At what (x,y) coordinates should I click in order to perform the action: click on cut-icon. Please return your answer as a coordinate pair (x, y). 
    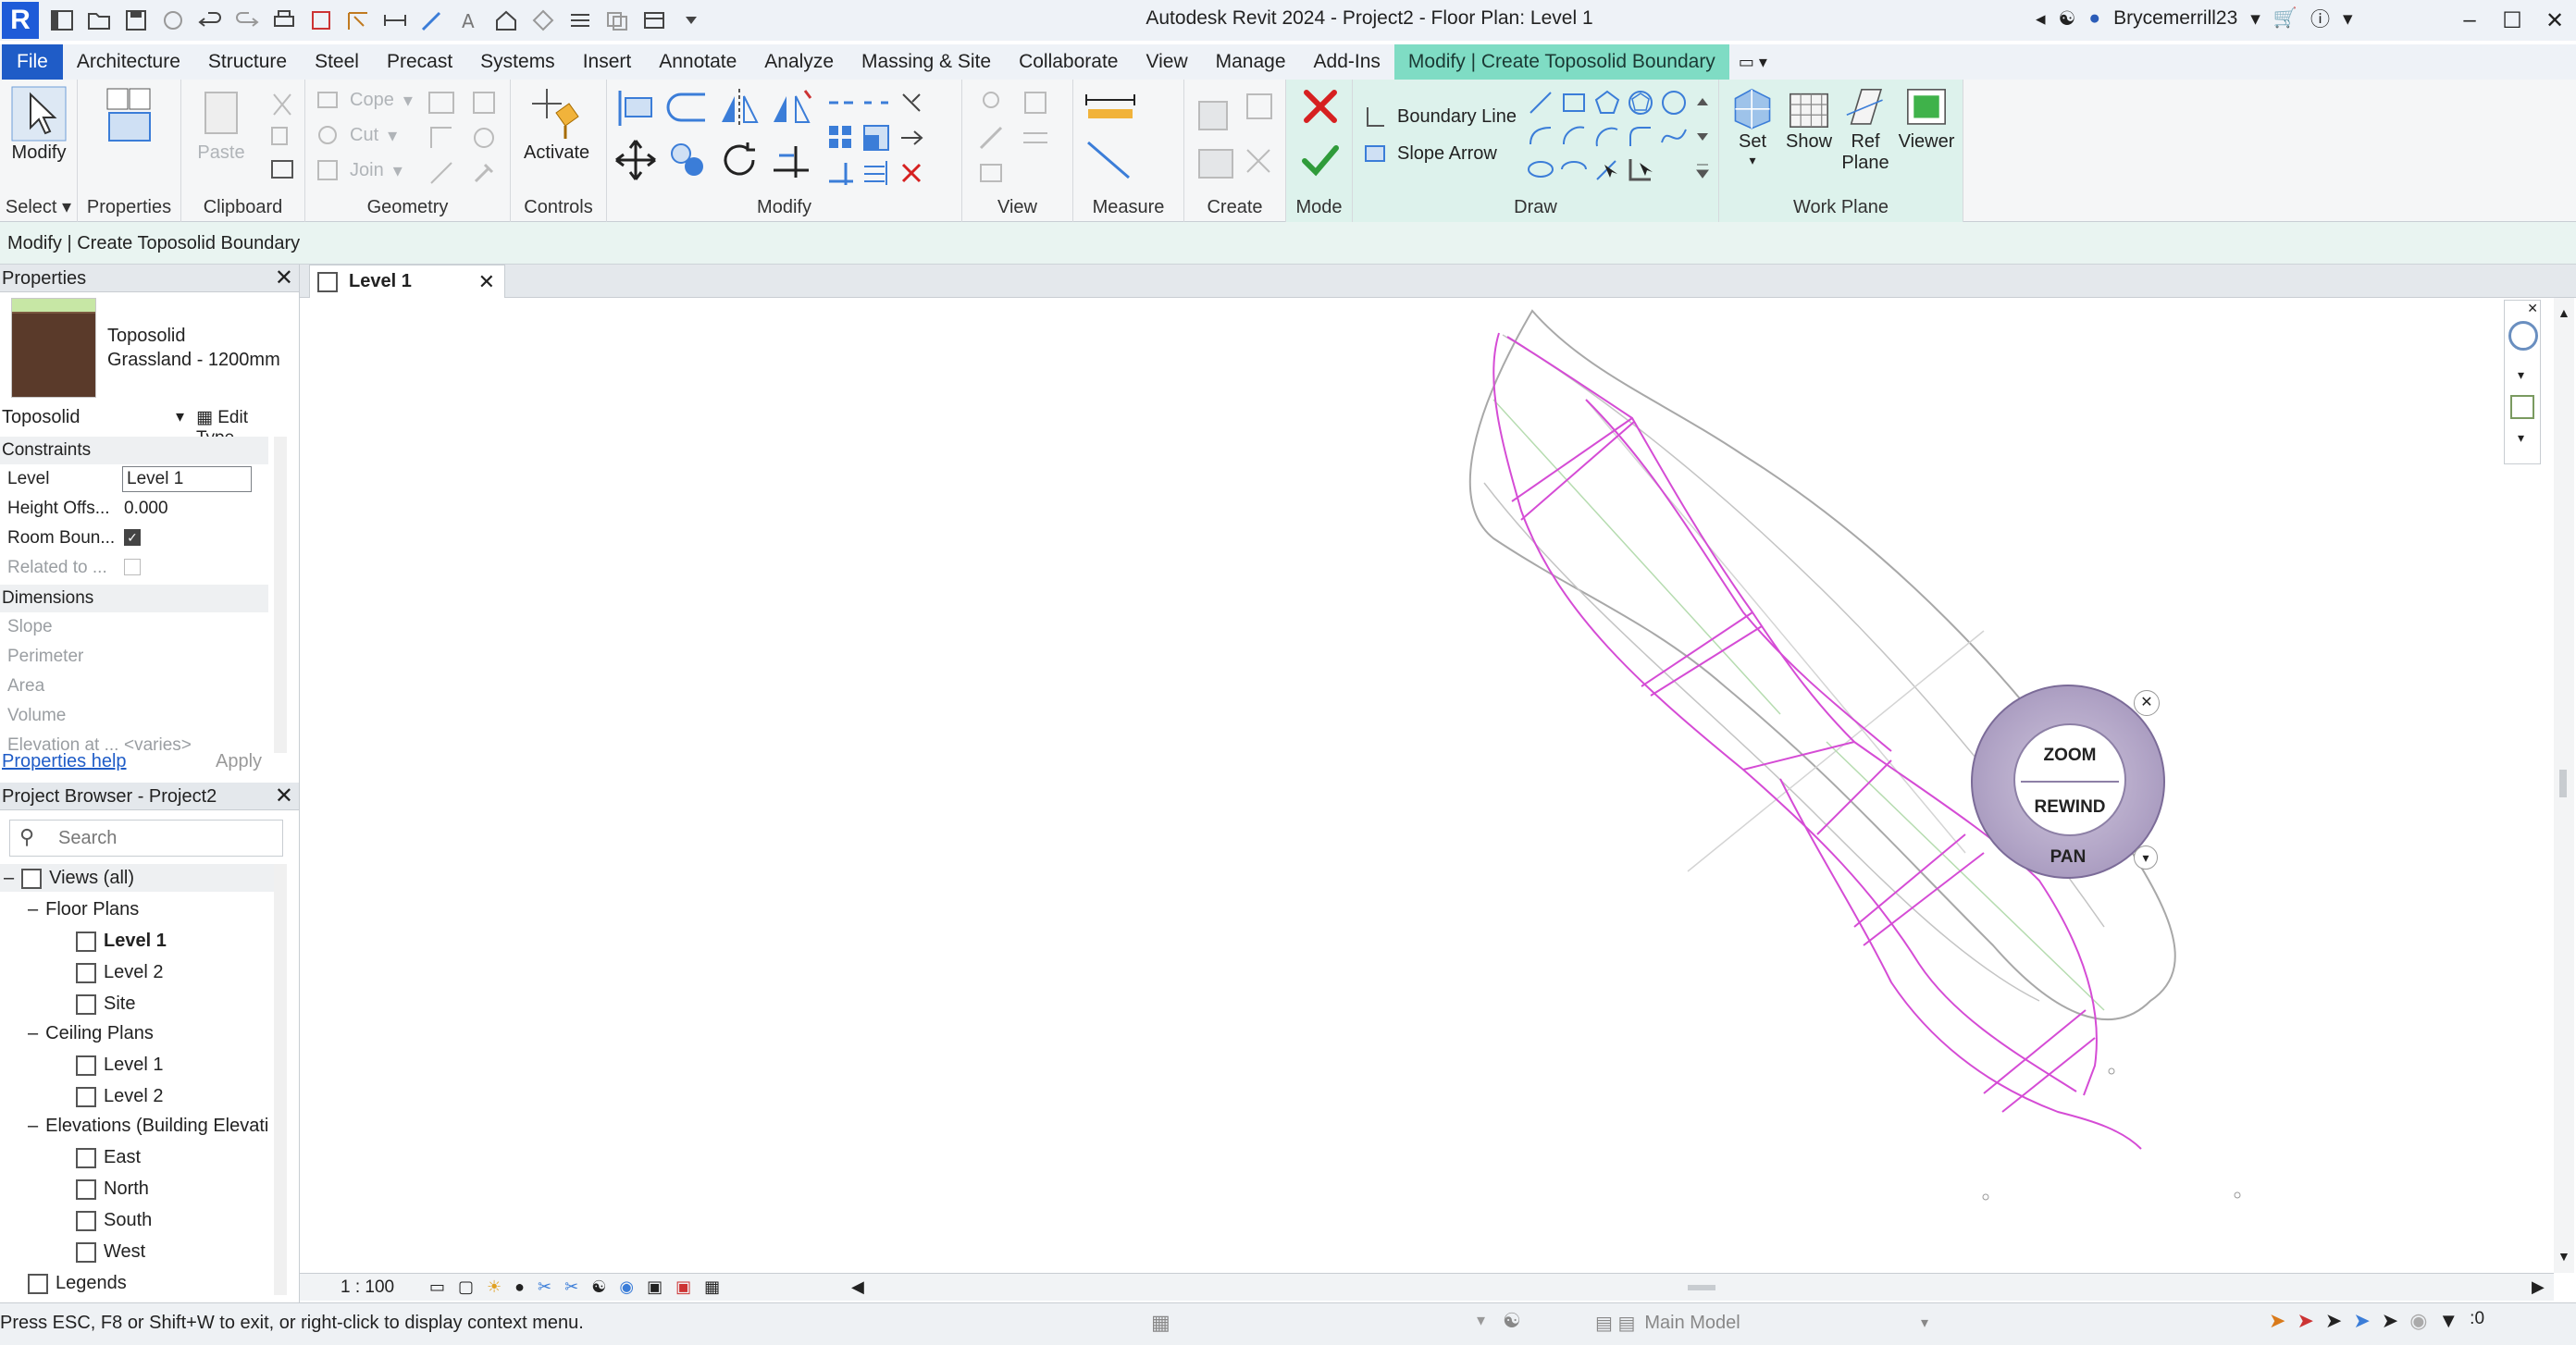
    Looking at the image, I should click on (282, 104).